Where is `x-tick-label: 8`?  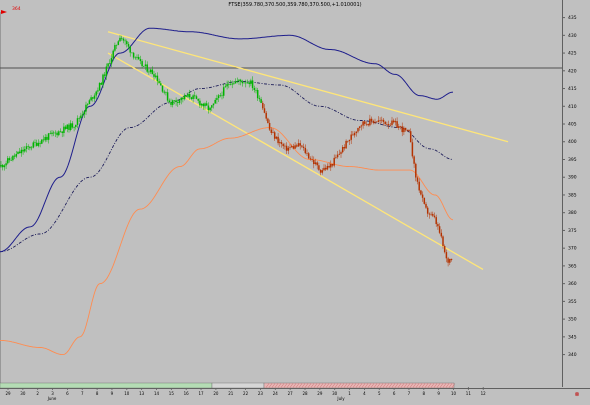
x-tick-label: 8 is located at coordinates (424, 393).